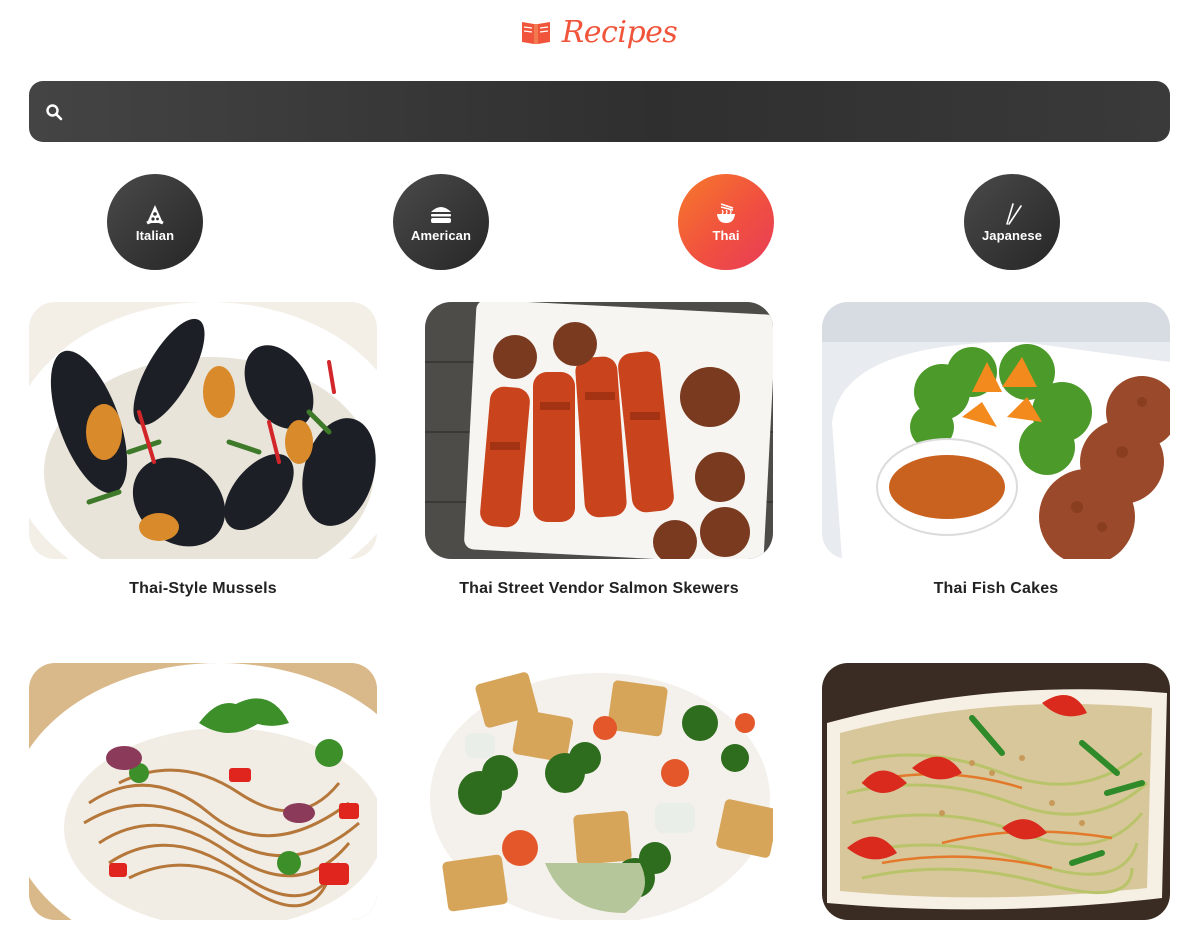 The height and width of the screenshot is (941, 1197). I want to click on pizza-icon, so click(155, 214).